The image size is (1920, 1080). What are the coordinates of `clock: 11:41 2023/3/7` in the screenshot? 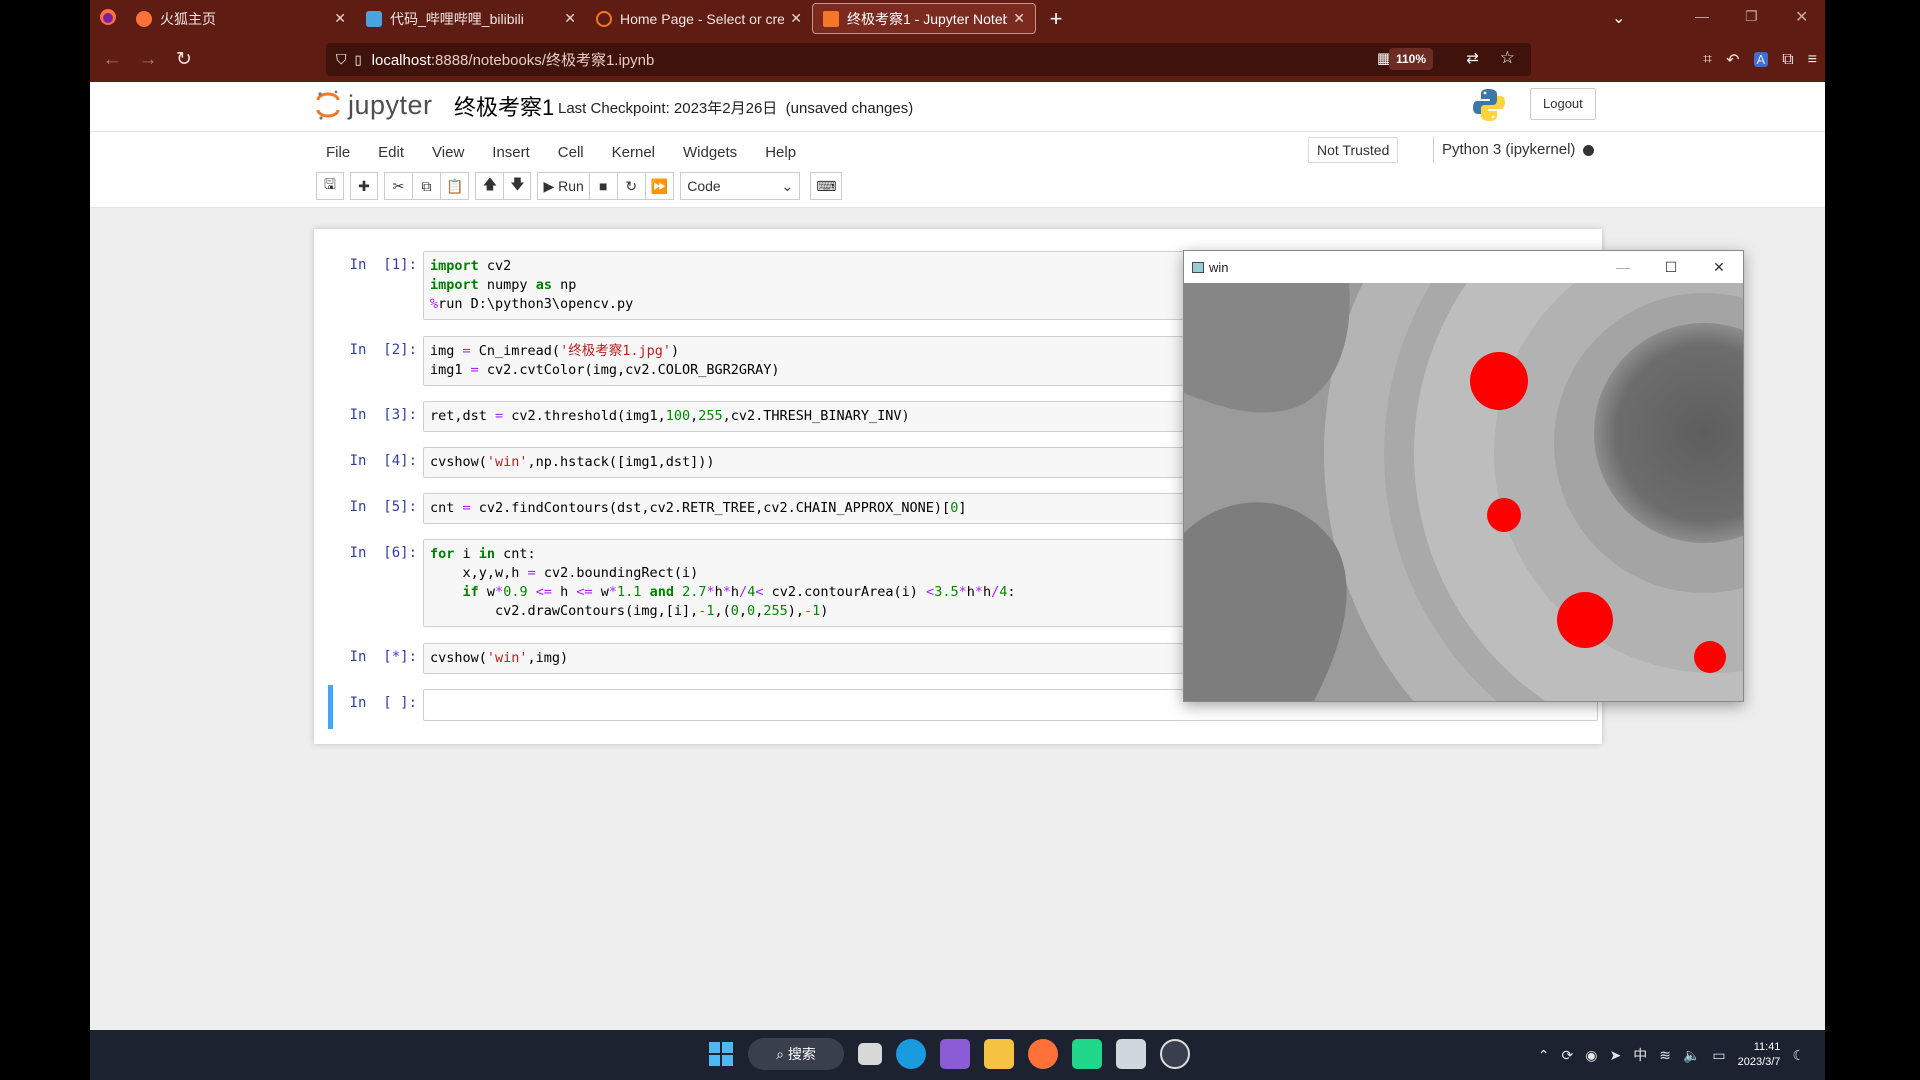 It's located at (1759, 1055).